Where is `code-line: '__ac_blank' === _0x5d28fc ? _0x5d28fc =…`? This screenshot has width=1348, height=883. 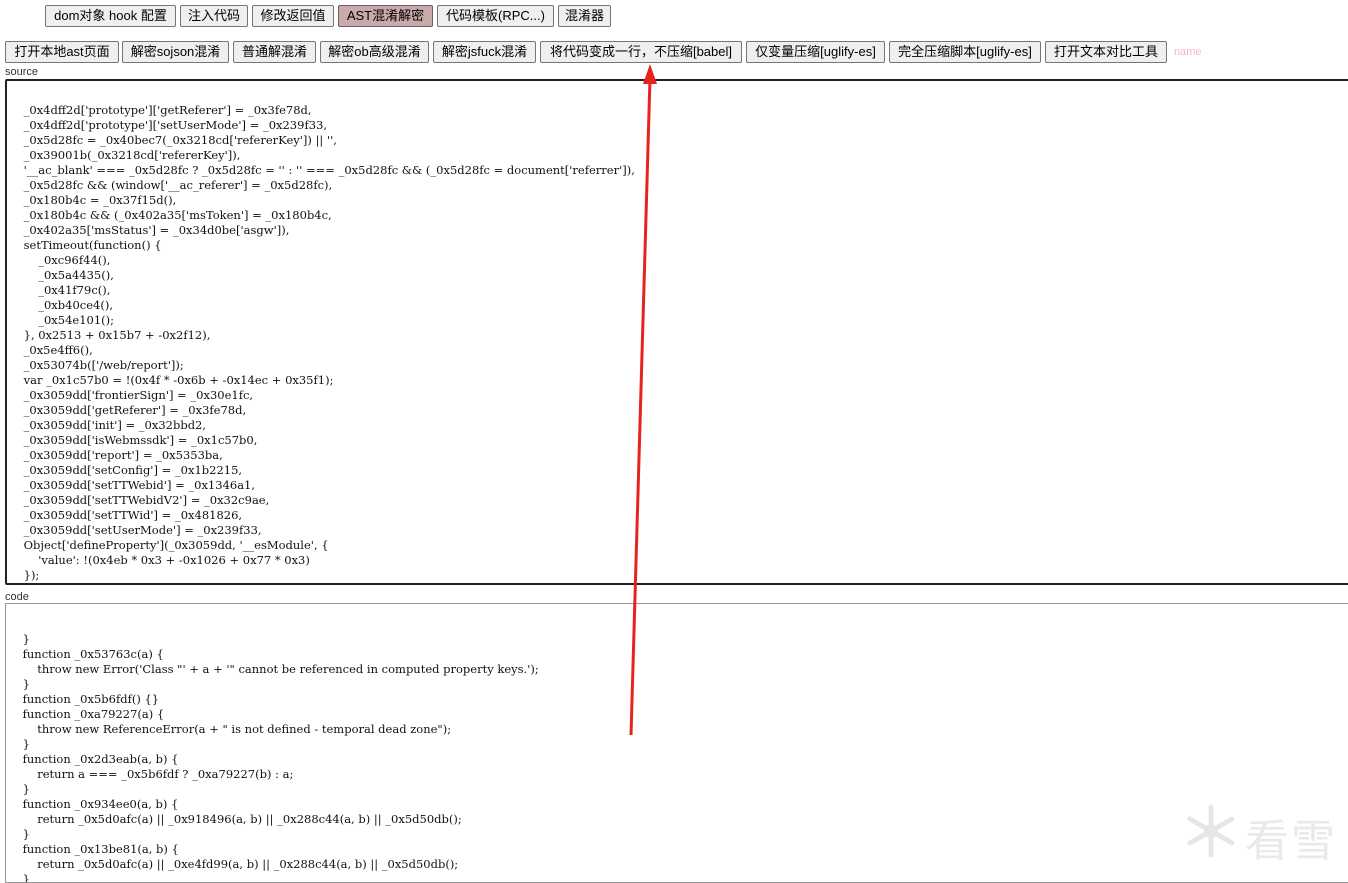
code-line: '__ac_blank' === _0x5d28fc ? _0x5d28fc =… is located at coordinates (322, 170).